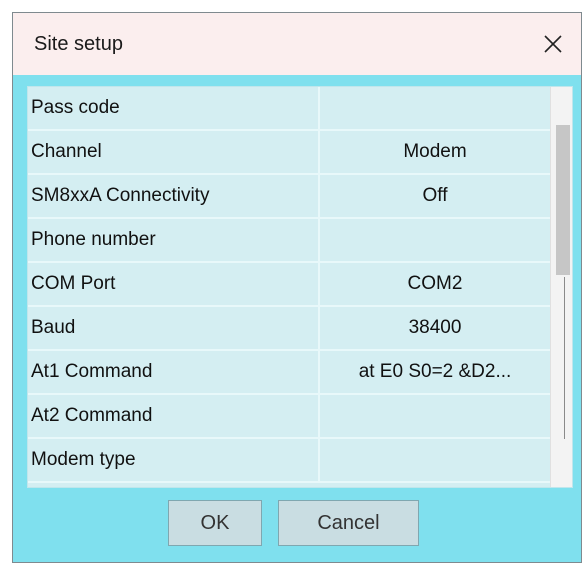 The width and height of the screenshot is (584, 565). I want to click on property-row-at2-command: At2 Command, so click(290, 416).